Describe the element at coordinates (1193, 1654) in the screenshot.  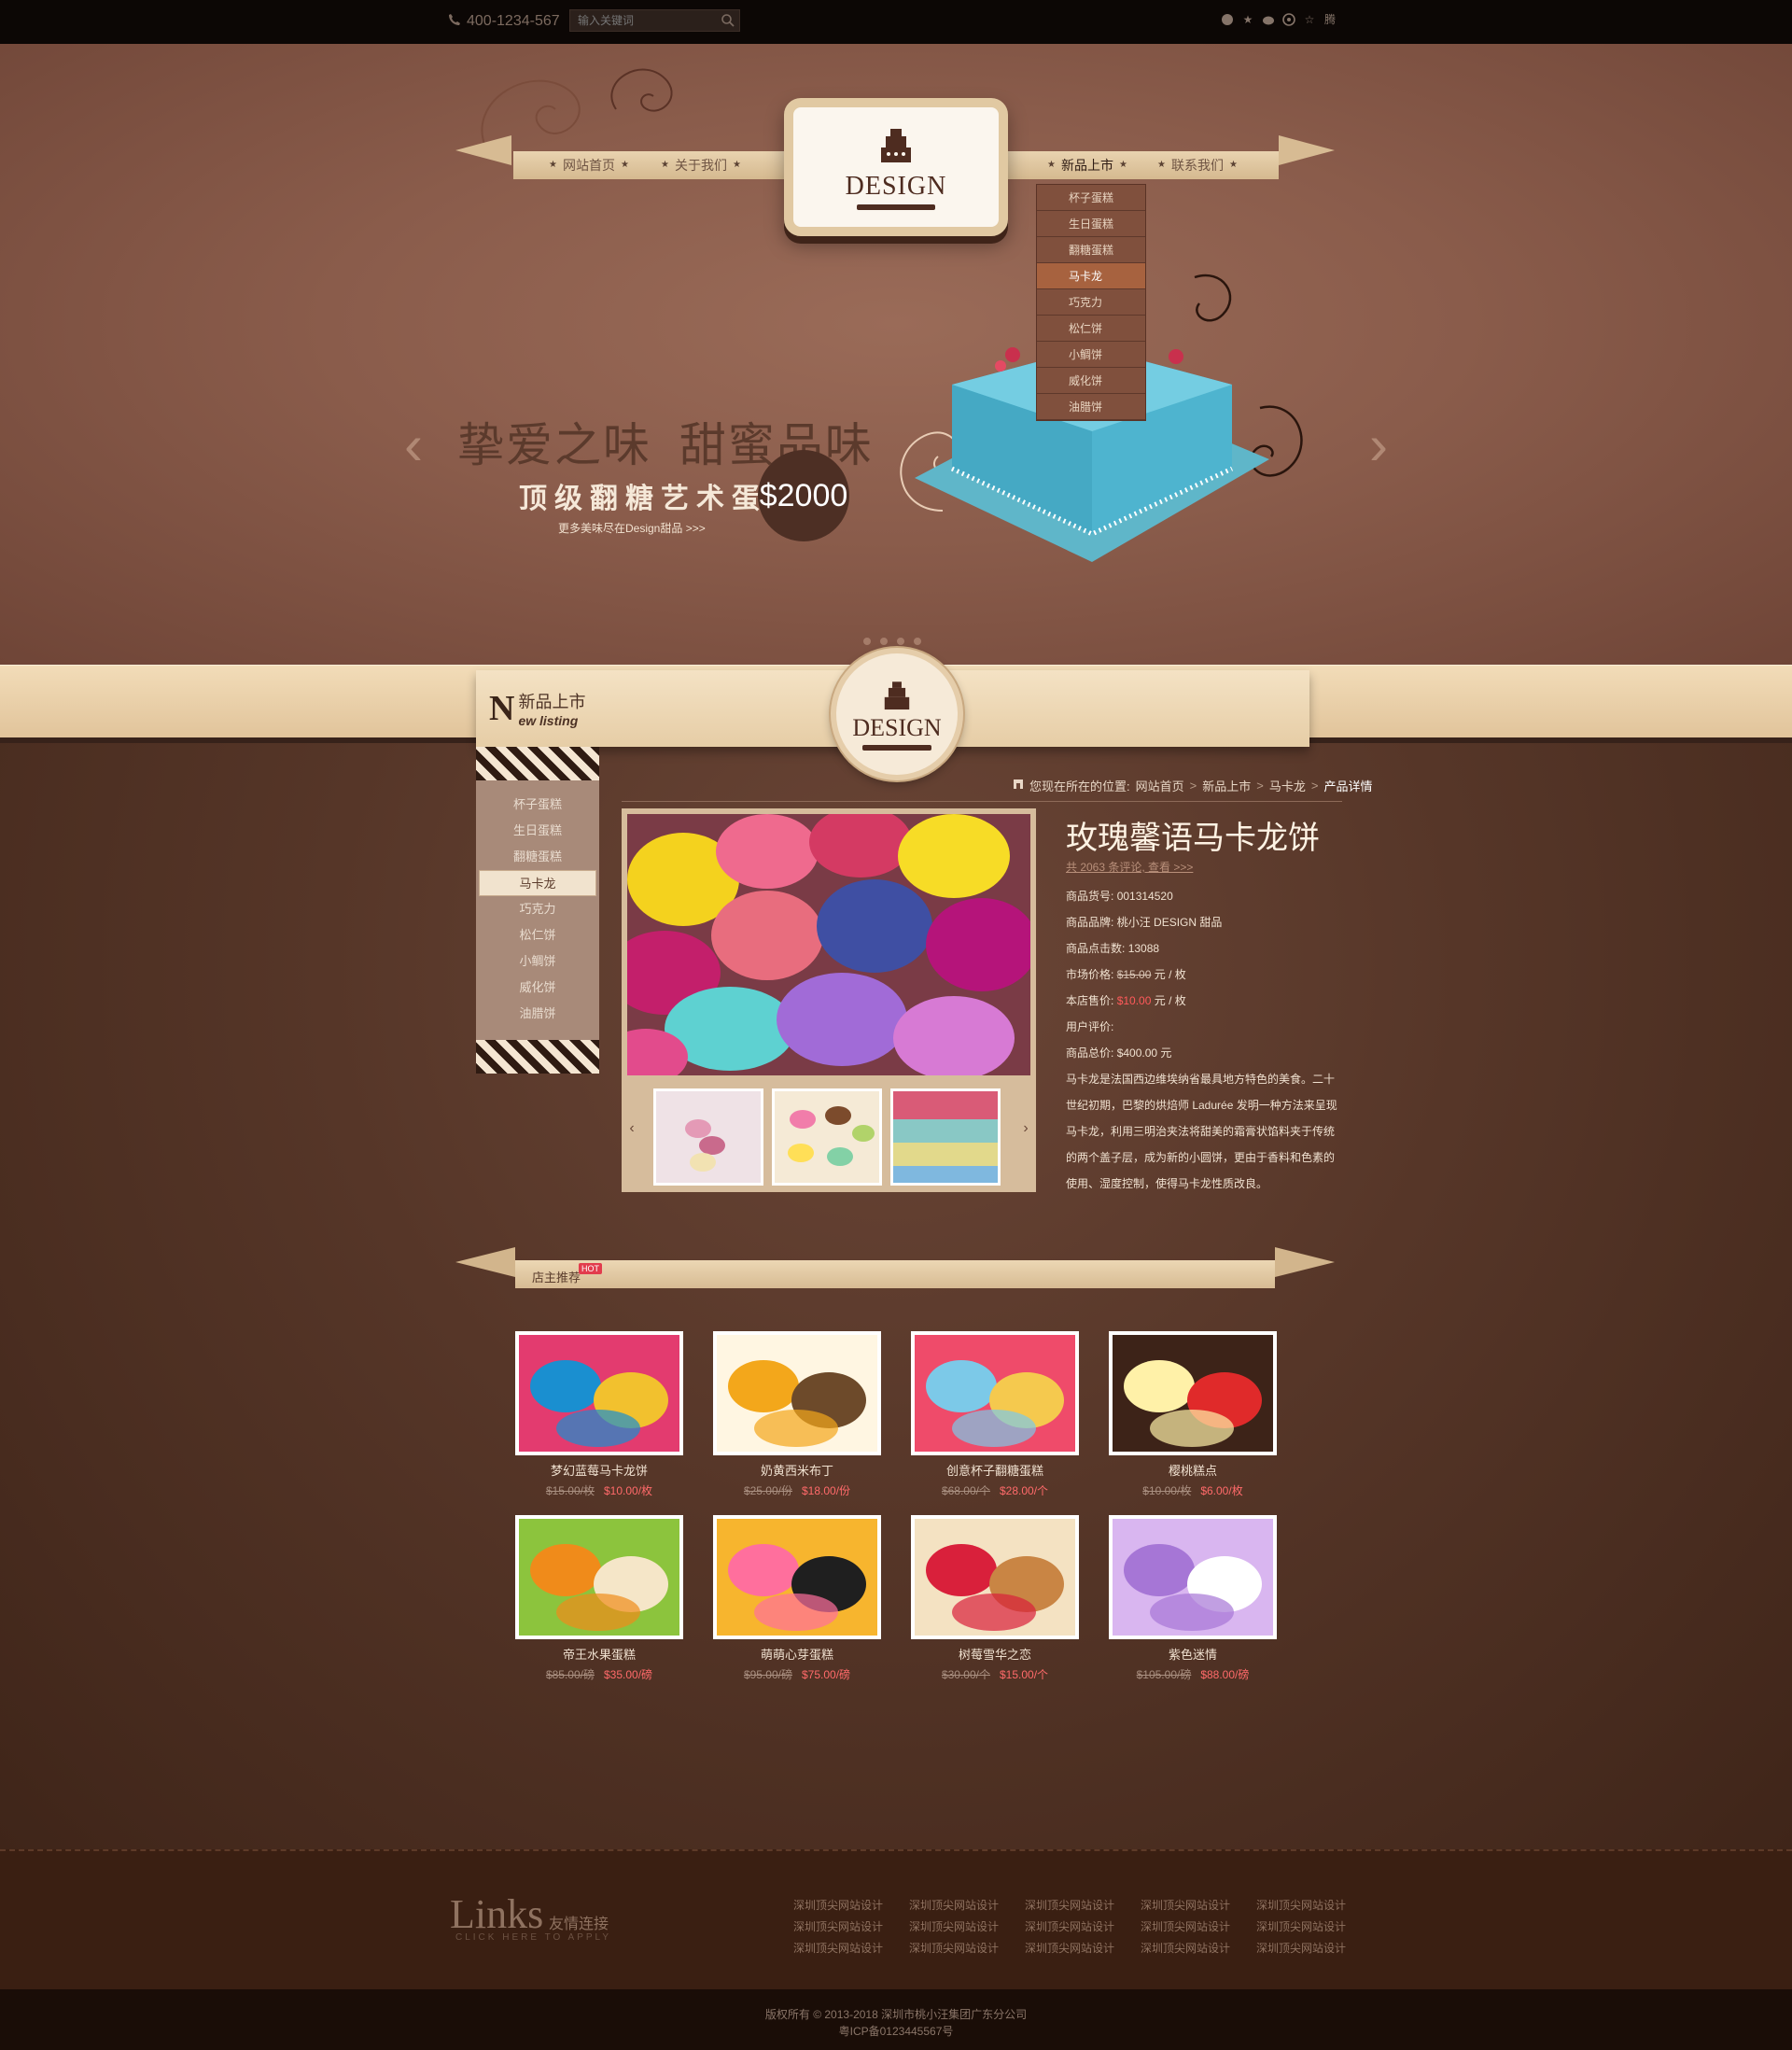
I see `product-card-name: 紫色迷情` at that location.